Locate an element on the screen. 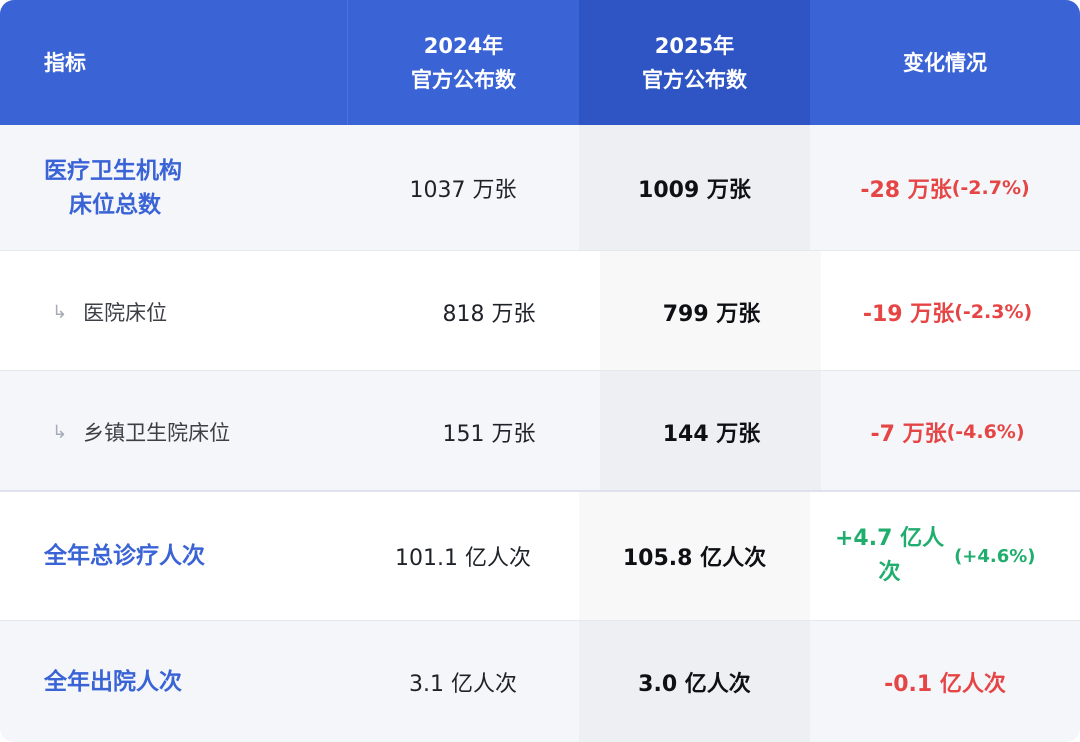 This screenshot has width=1080, height=742. change-amount: -0.1 亿人次 is located at coordinates (945, 684).